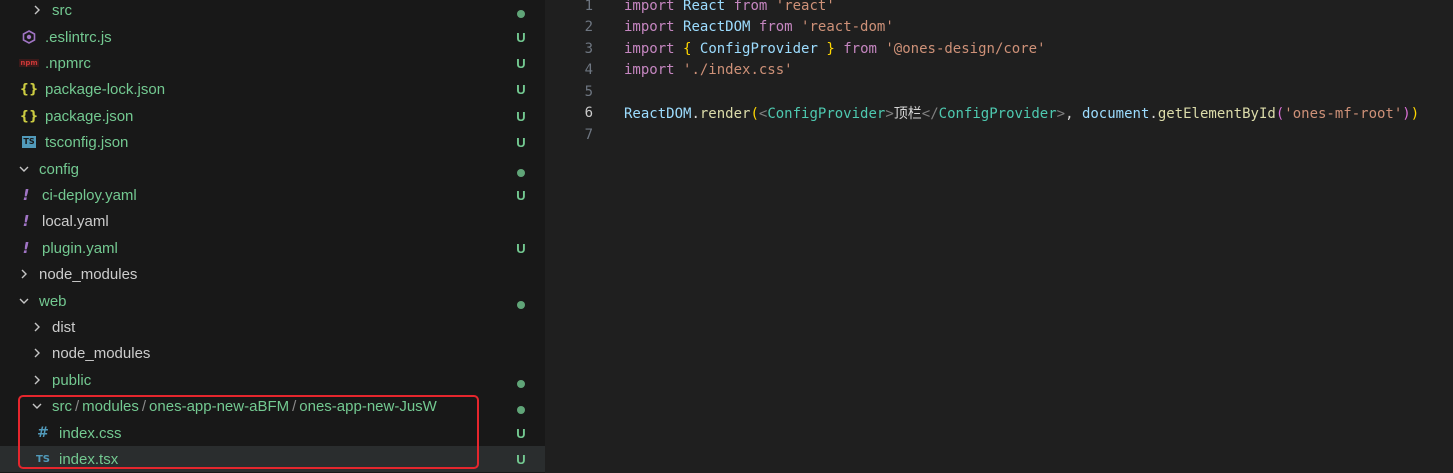 Image resolution: width=1453 pixels, height=473 pixels. I want to click on code-line: 1 import React from 'react', so click(999, 8).